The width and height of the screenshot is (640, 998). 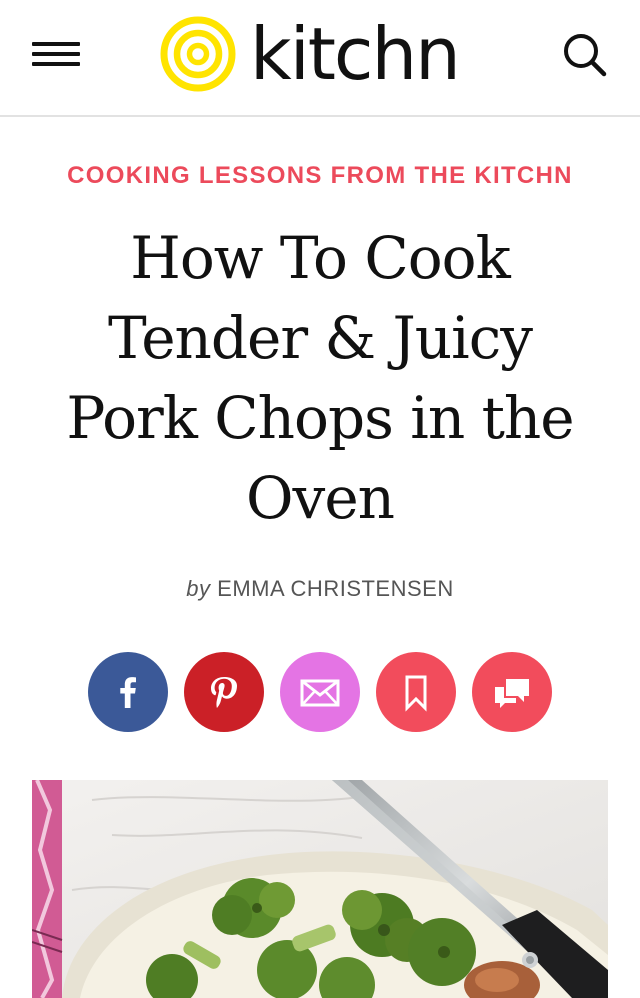 What do you see at coordinates (320, 338) in the screenshot?
I see `title-line: Tender & Juicy` at bounding box center [320, 338].